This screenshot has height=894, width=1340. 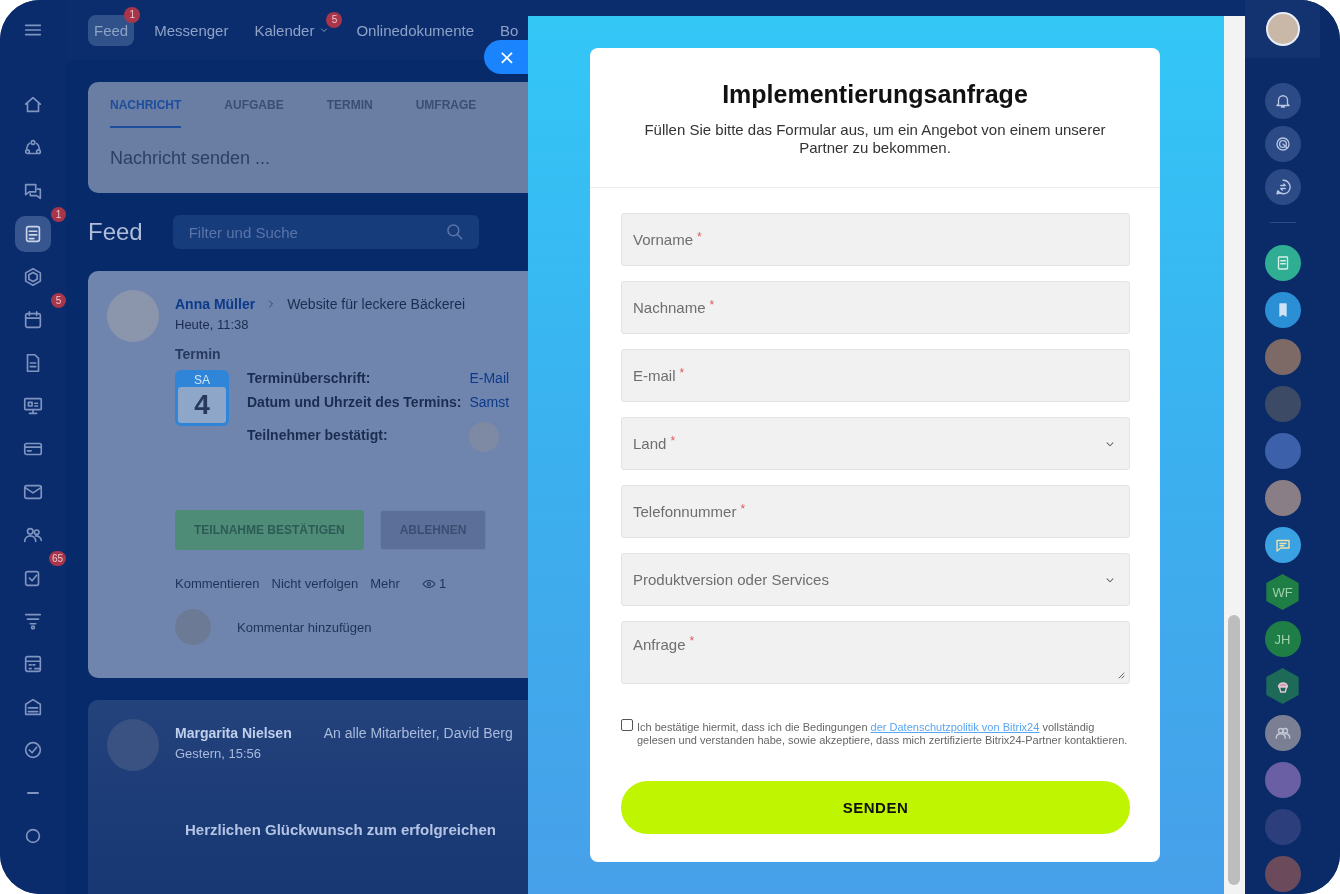 I want to click on consent-text: Ich bestätige hiermit, dass ich die Bedingungen der Datenschutzpolitik von Bitrix24 vollständig gelesen und verstanden habe, sowie akzeptiere, dass mich zertifizierte Bitrix24-Partner kontaktieren., so click(x=883, y=733).